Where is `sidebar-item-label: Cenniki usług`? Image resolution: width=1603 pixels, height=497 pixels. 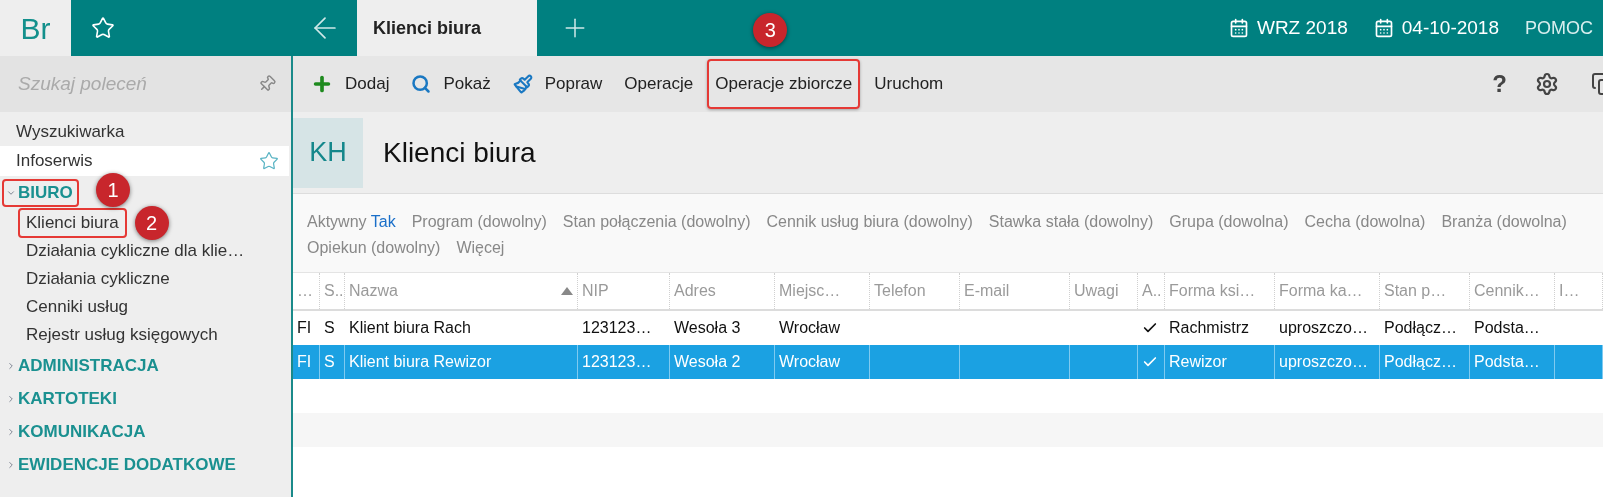
sidebar-item-label: Cenniki usług is located at coordinates (77, 307).